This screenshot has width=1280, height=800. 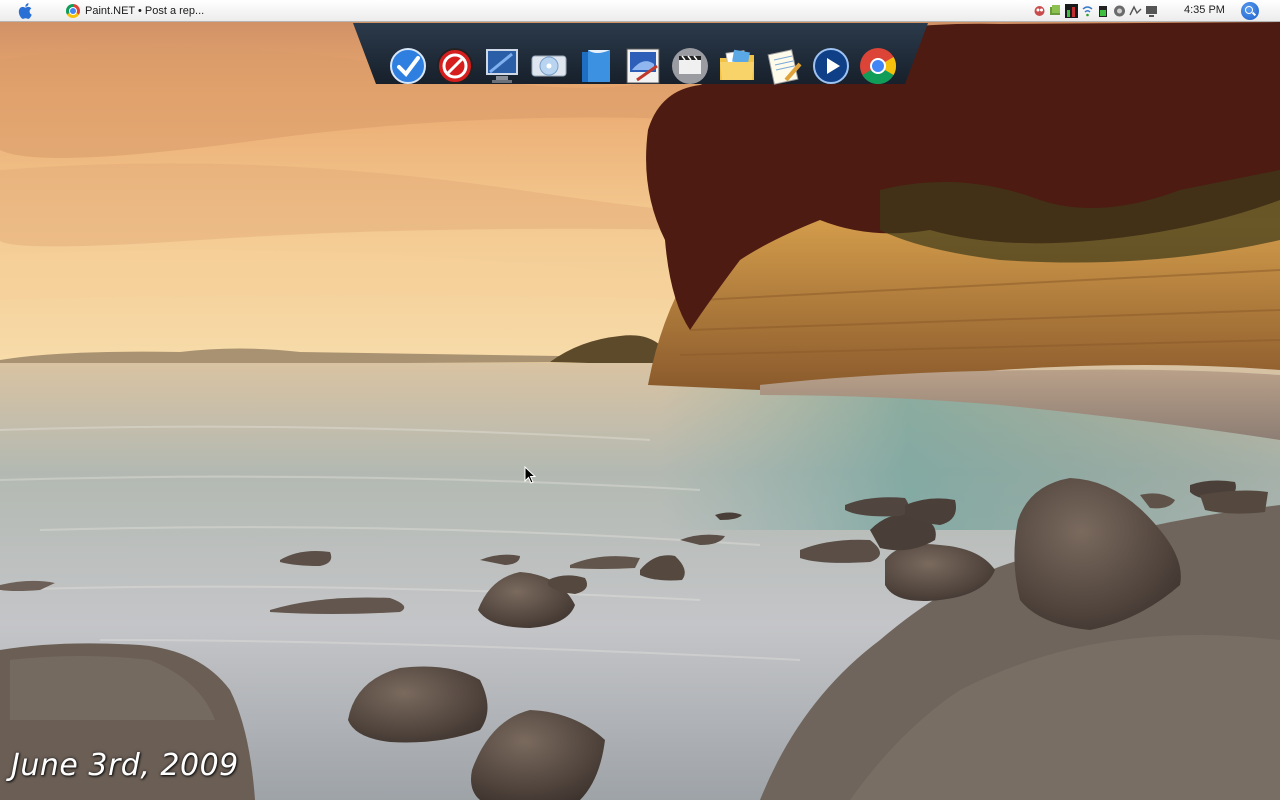 I want to click on movie-maker-app, so click(x=690, y=66).